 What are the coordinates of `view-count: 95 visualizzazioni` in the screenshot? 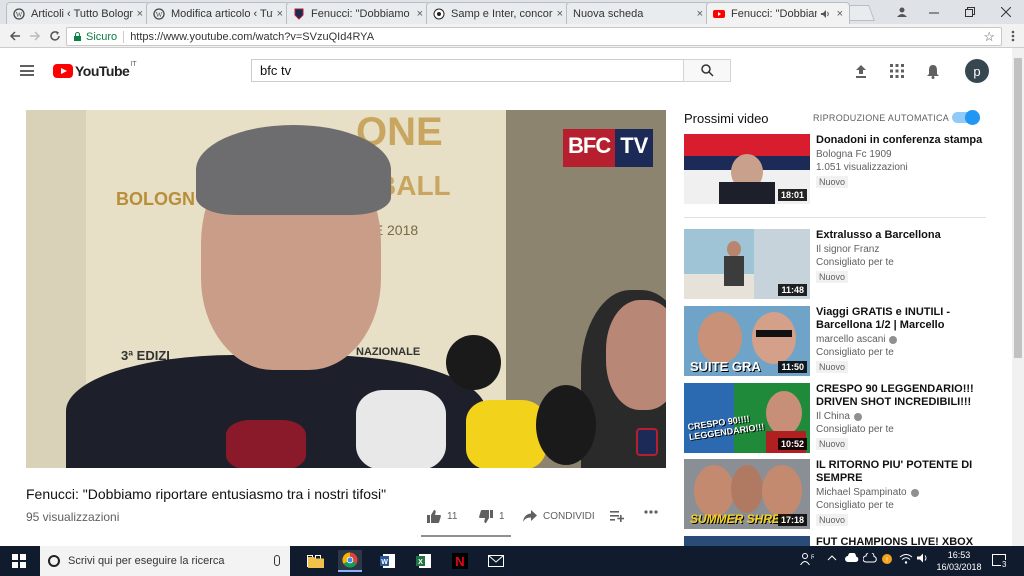 It's located at (73, 517).